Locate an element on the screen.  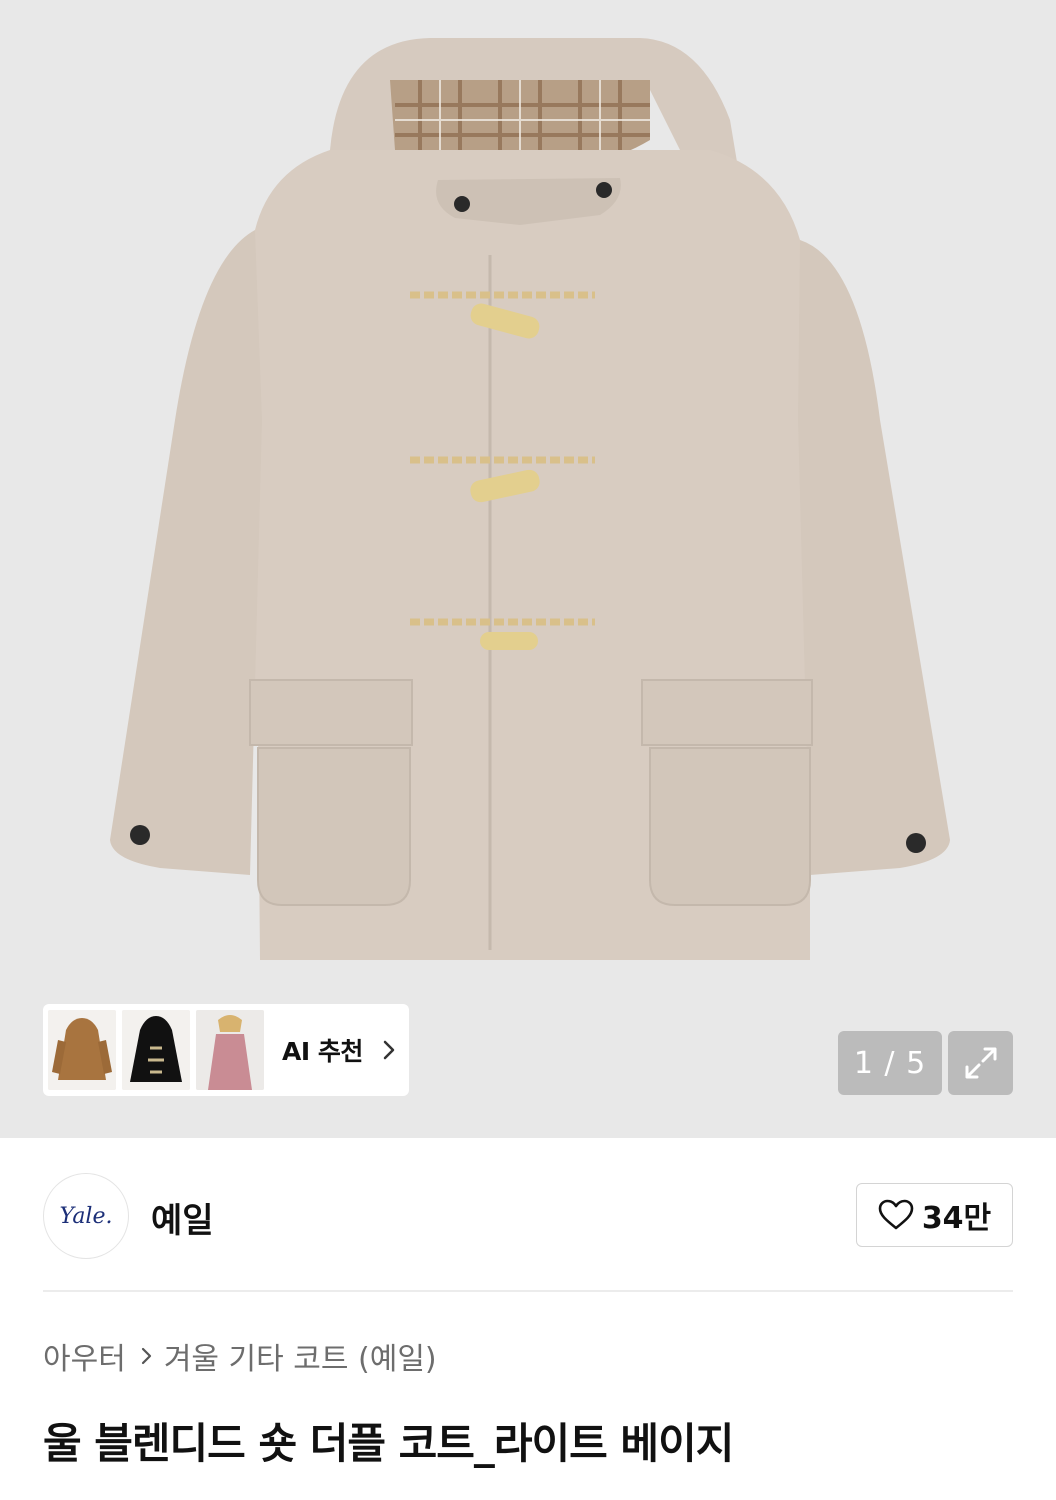
heart-icon is located at coordinates (896, 1214).